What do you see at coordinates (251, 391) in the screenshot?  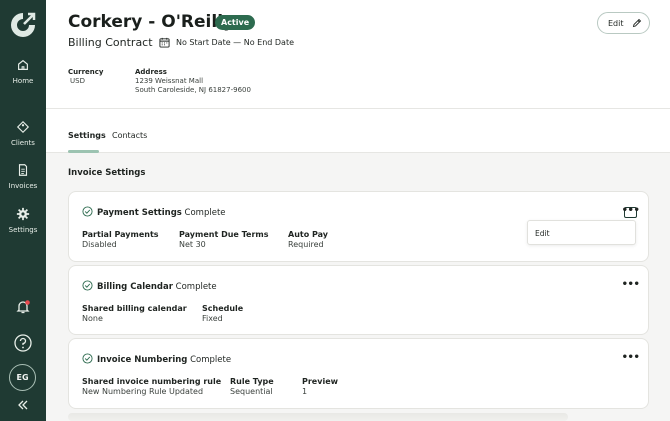 I see `field-value: Sequential` at bounding box center [251, 391].